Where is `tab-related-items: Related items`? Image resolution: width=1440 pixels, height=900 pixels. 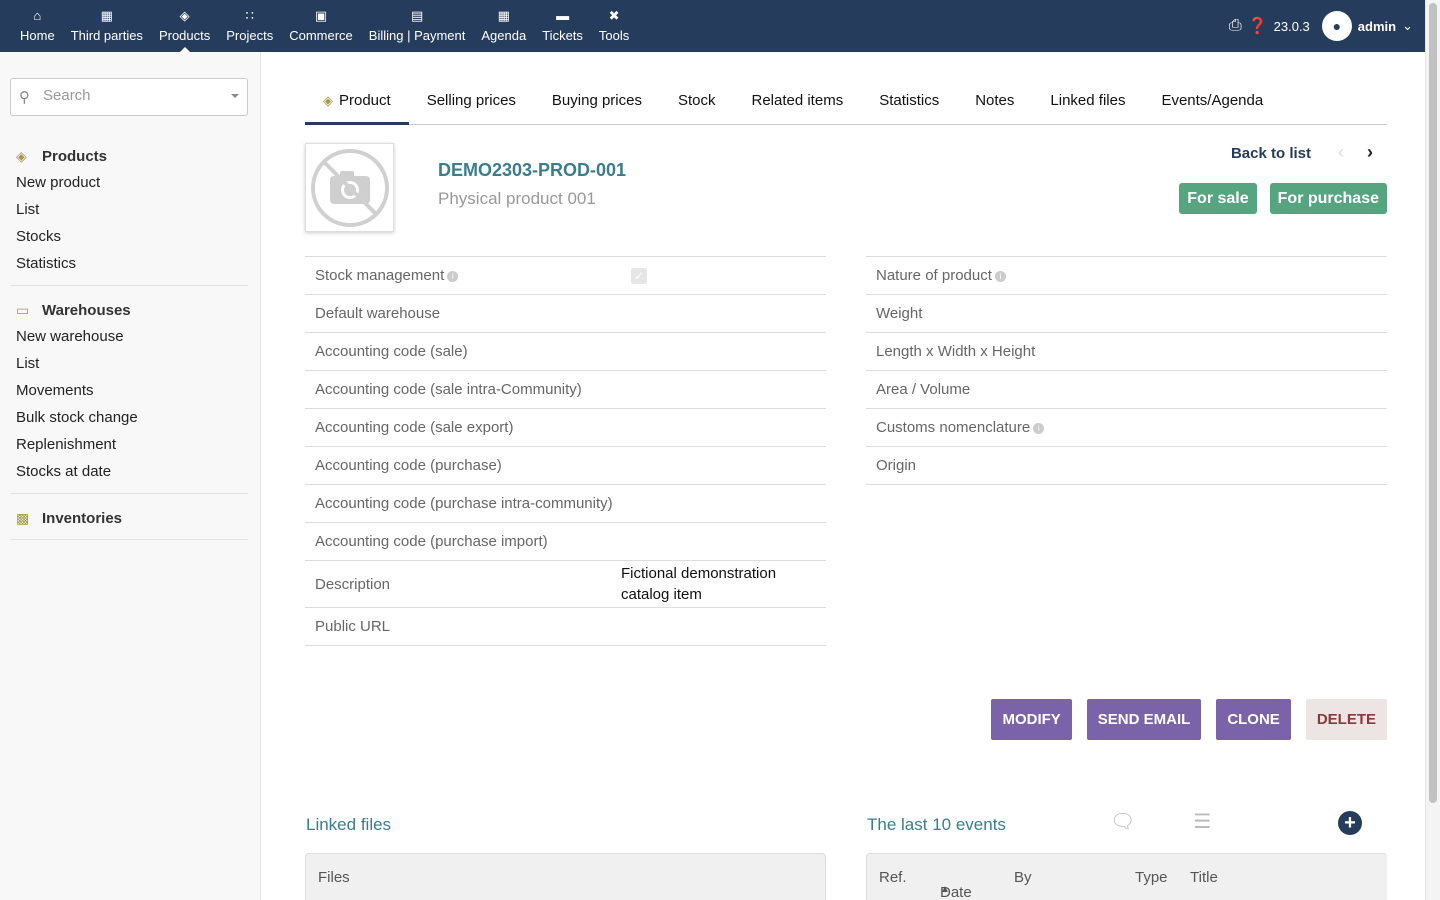
tab-related-items: Related items is located at coordinates (797, 103).